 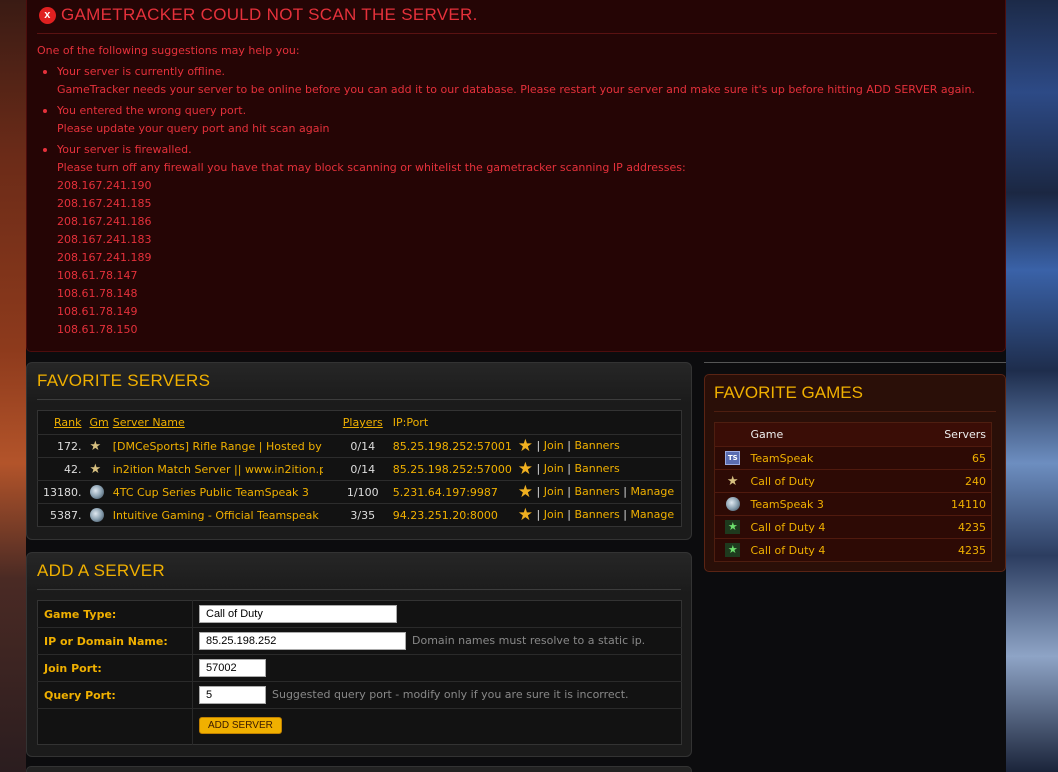 What do you see at coordinates (362, 492) in the screenshot?
I see `players: 1/100` at bounding box center [362, 492].